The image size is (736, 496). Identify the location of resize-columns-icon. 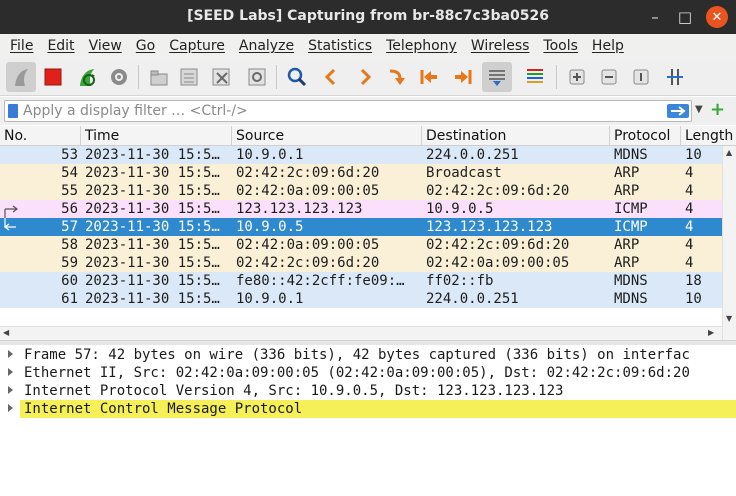
(675, 77).